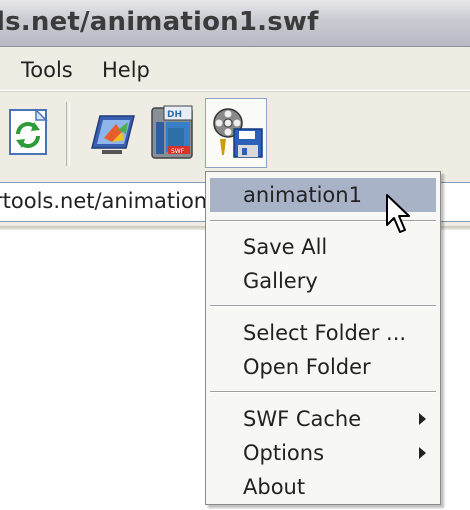 The image size is (470, 510). I want to click on menu-item-about: About, so click(323, 487).